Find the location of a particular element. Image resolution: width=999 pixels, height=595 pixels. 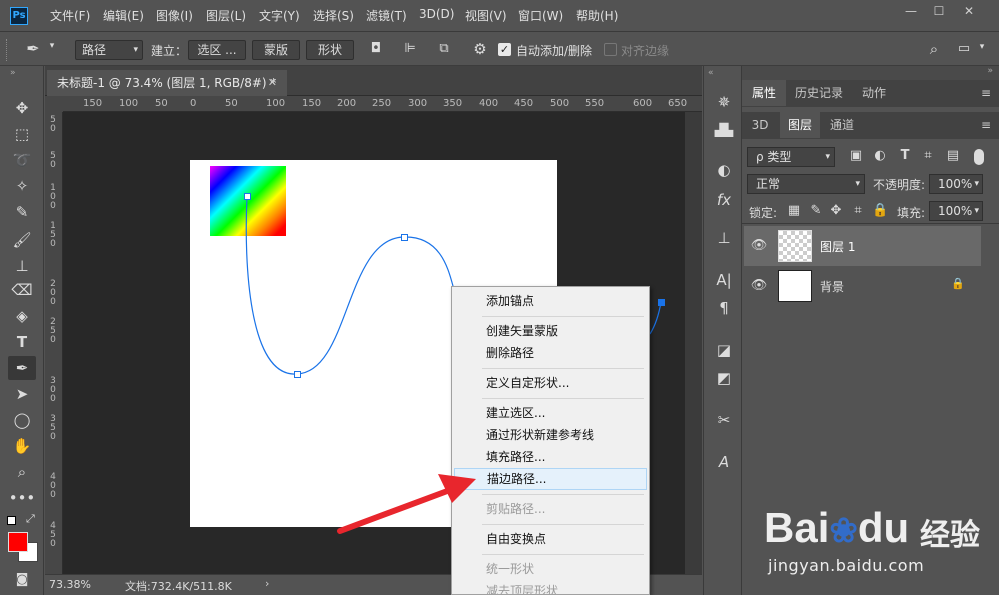

filter-pixel-icon: ▣ is located at coordinates (856, 155).